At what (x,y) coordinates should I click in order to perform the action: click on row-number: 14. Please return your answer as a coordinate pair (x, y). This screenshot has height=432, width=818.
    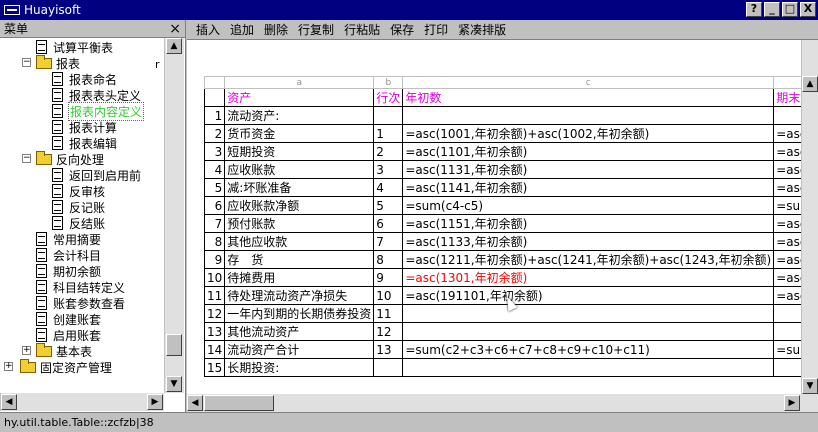
    Looking at the image, I should click on (215, 349).